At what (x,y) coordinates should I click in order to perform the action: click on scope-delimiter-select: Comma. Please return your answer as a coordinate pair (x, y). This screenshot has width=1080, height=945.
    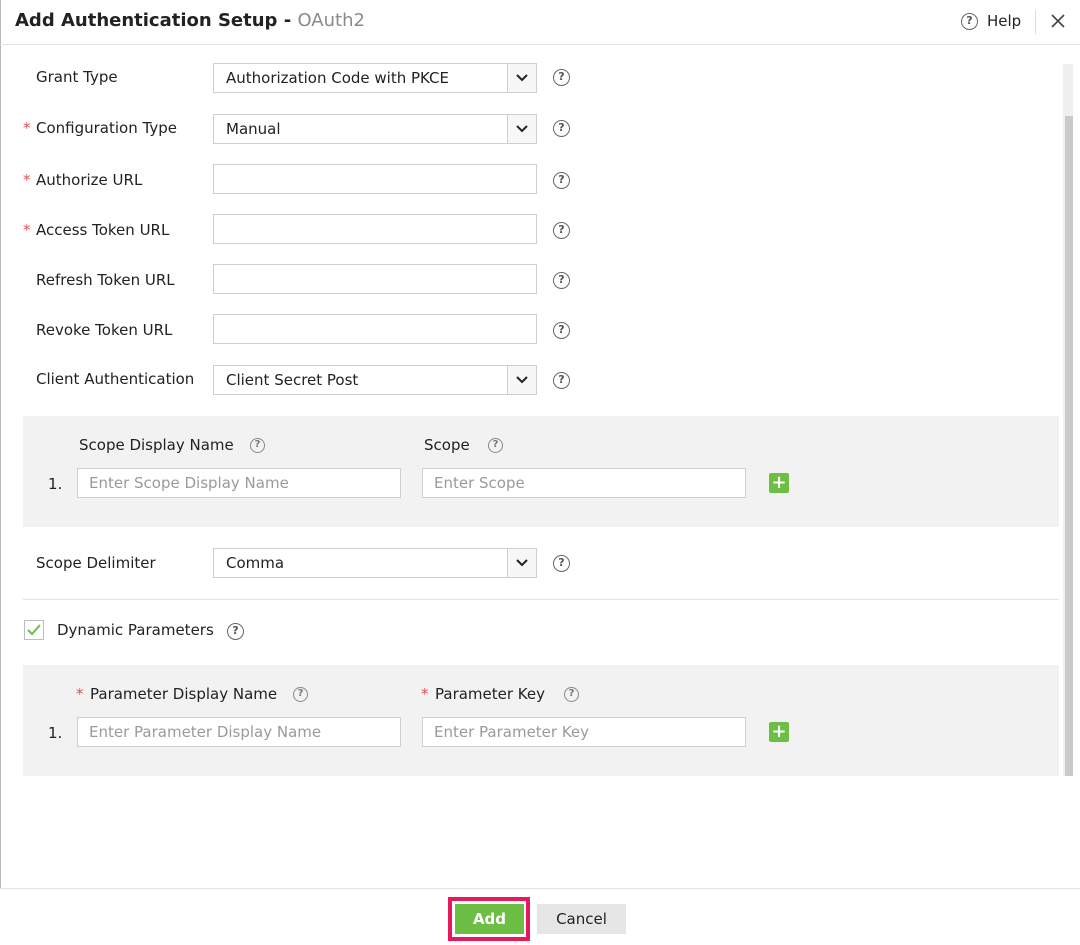
    Looking at the image, I should click on (375, 563).